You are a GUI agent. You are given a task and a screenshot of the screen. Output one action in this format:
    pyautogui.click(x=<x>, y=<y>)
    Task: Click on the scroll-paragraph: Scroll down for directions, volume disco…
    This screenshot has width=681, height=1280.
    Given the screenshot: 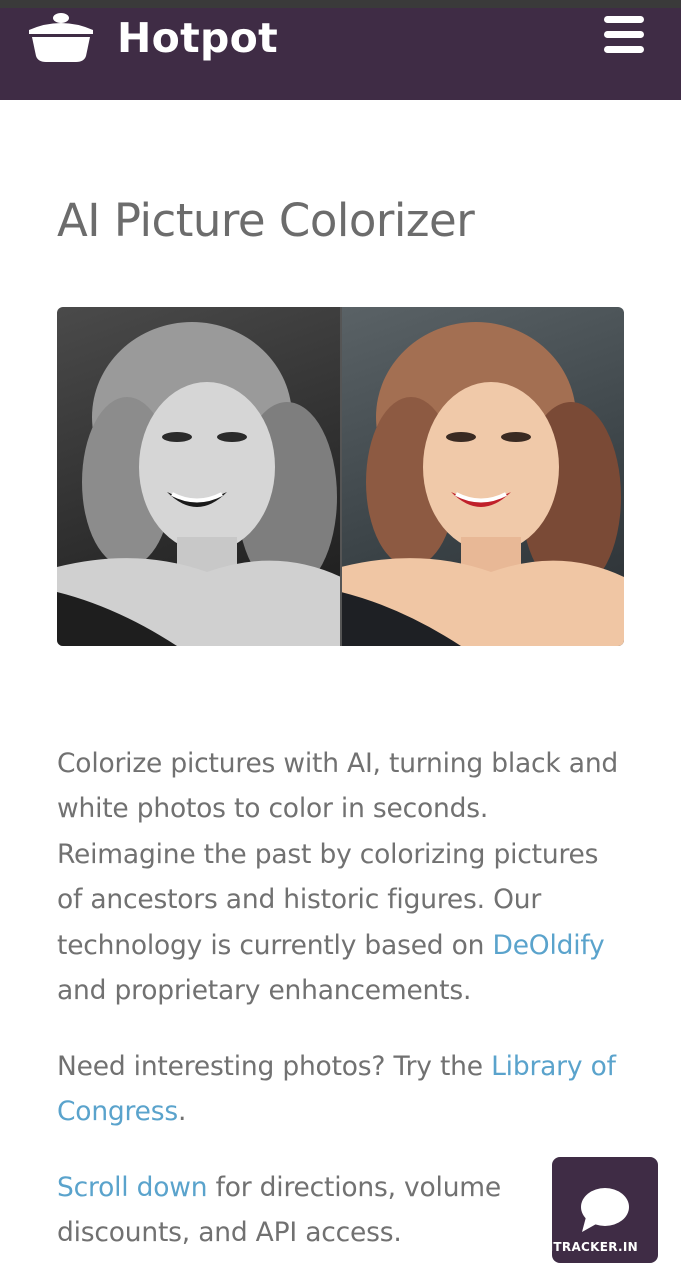 What is the action you would take?
    pyautogui.click(x=297, y=1210)
    